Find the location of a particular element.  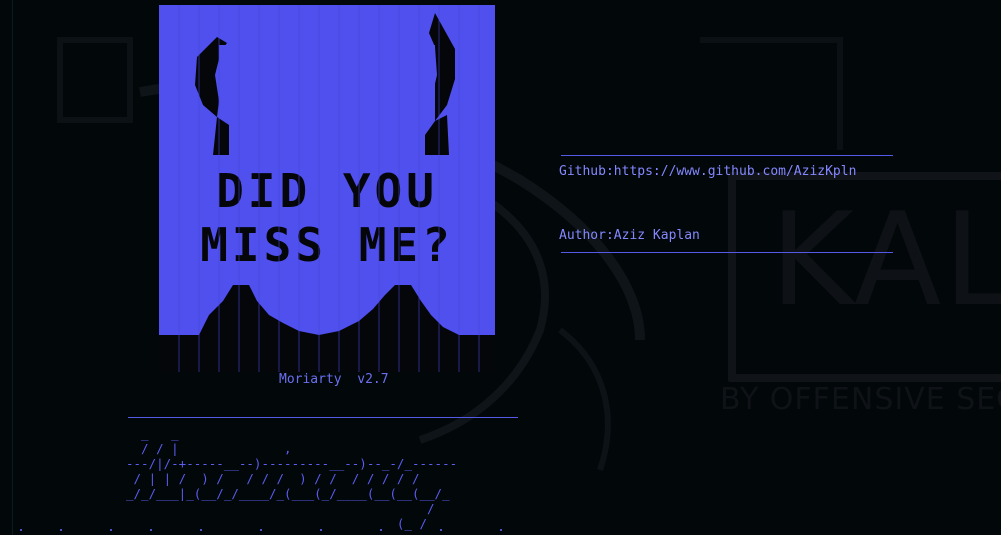

next-line-prompt is located at coordinates (261, 530).